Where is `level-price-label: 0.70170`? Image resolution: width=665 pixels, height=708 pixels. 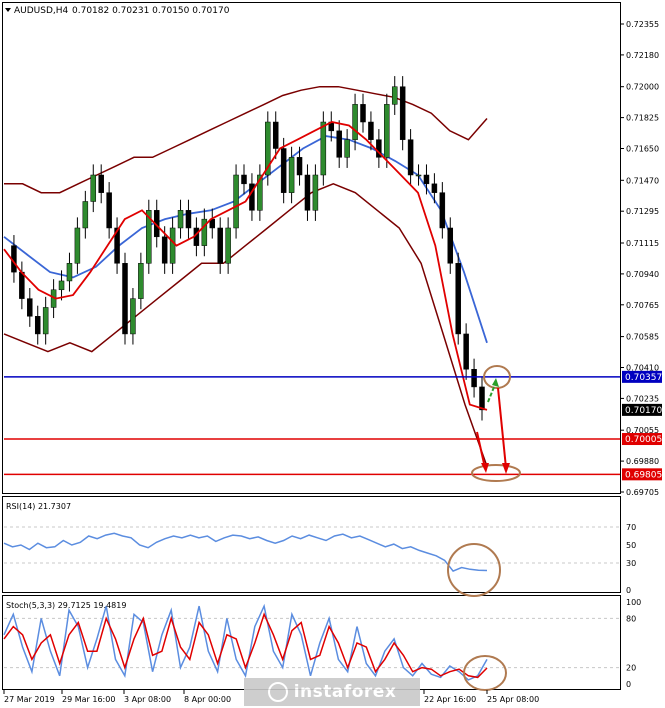 level-price-label: 0.70170 is located at coordinates (643, 411).